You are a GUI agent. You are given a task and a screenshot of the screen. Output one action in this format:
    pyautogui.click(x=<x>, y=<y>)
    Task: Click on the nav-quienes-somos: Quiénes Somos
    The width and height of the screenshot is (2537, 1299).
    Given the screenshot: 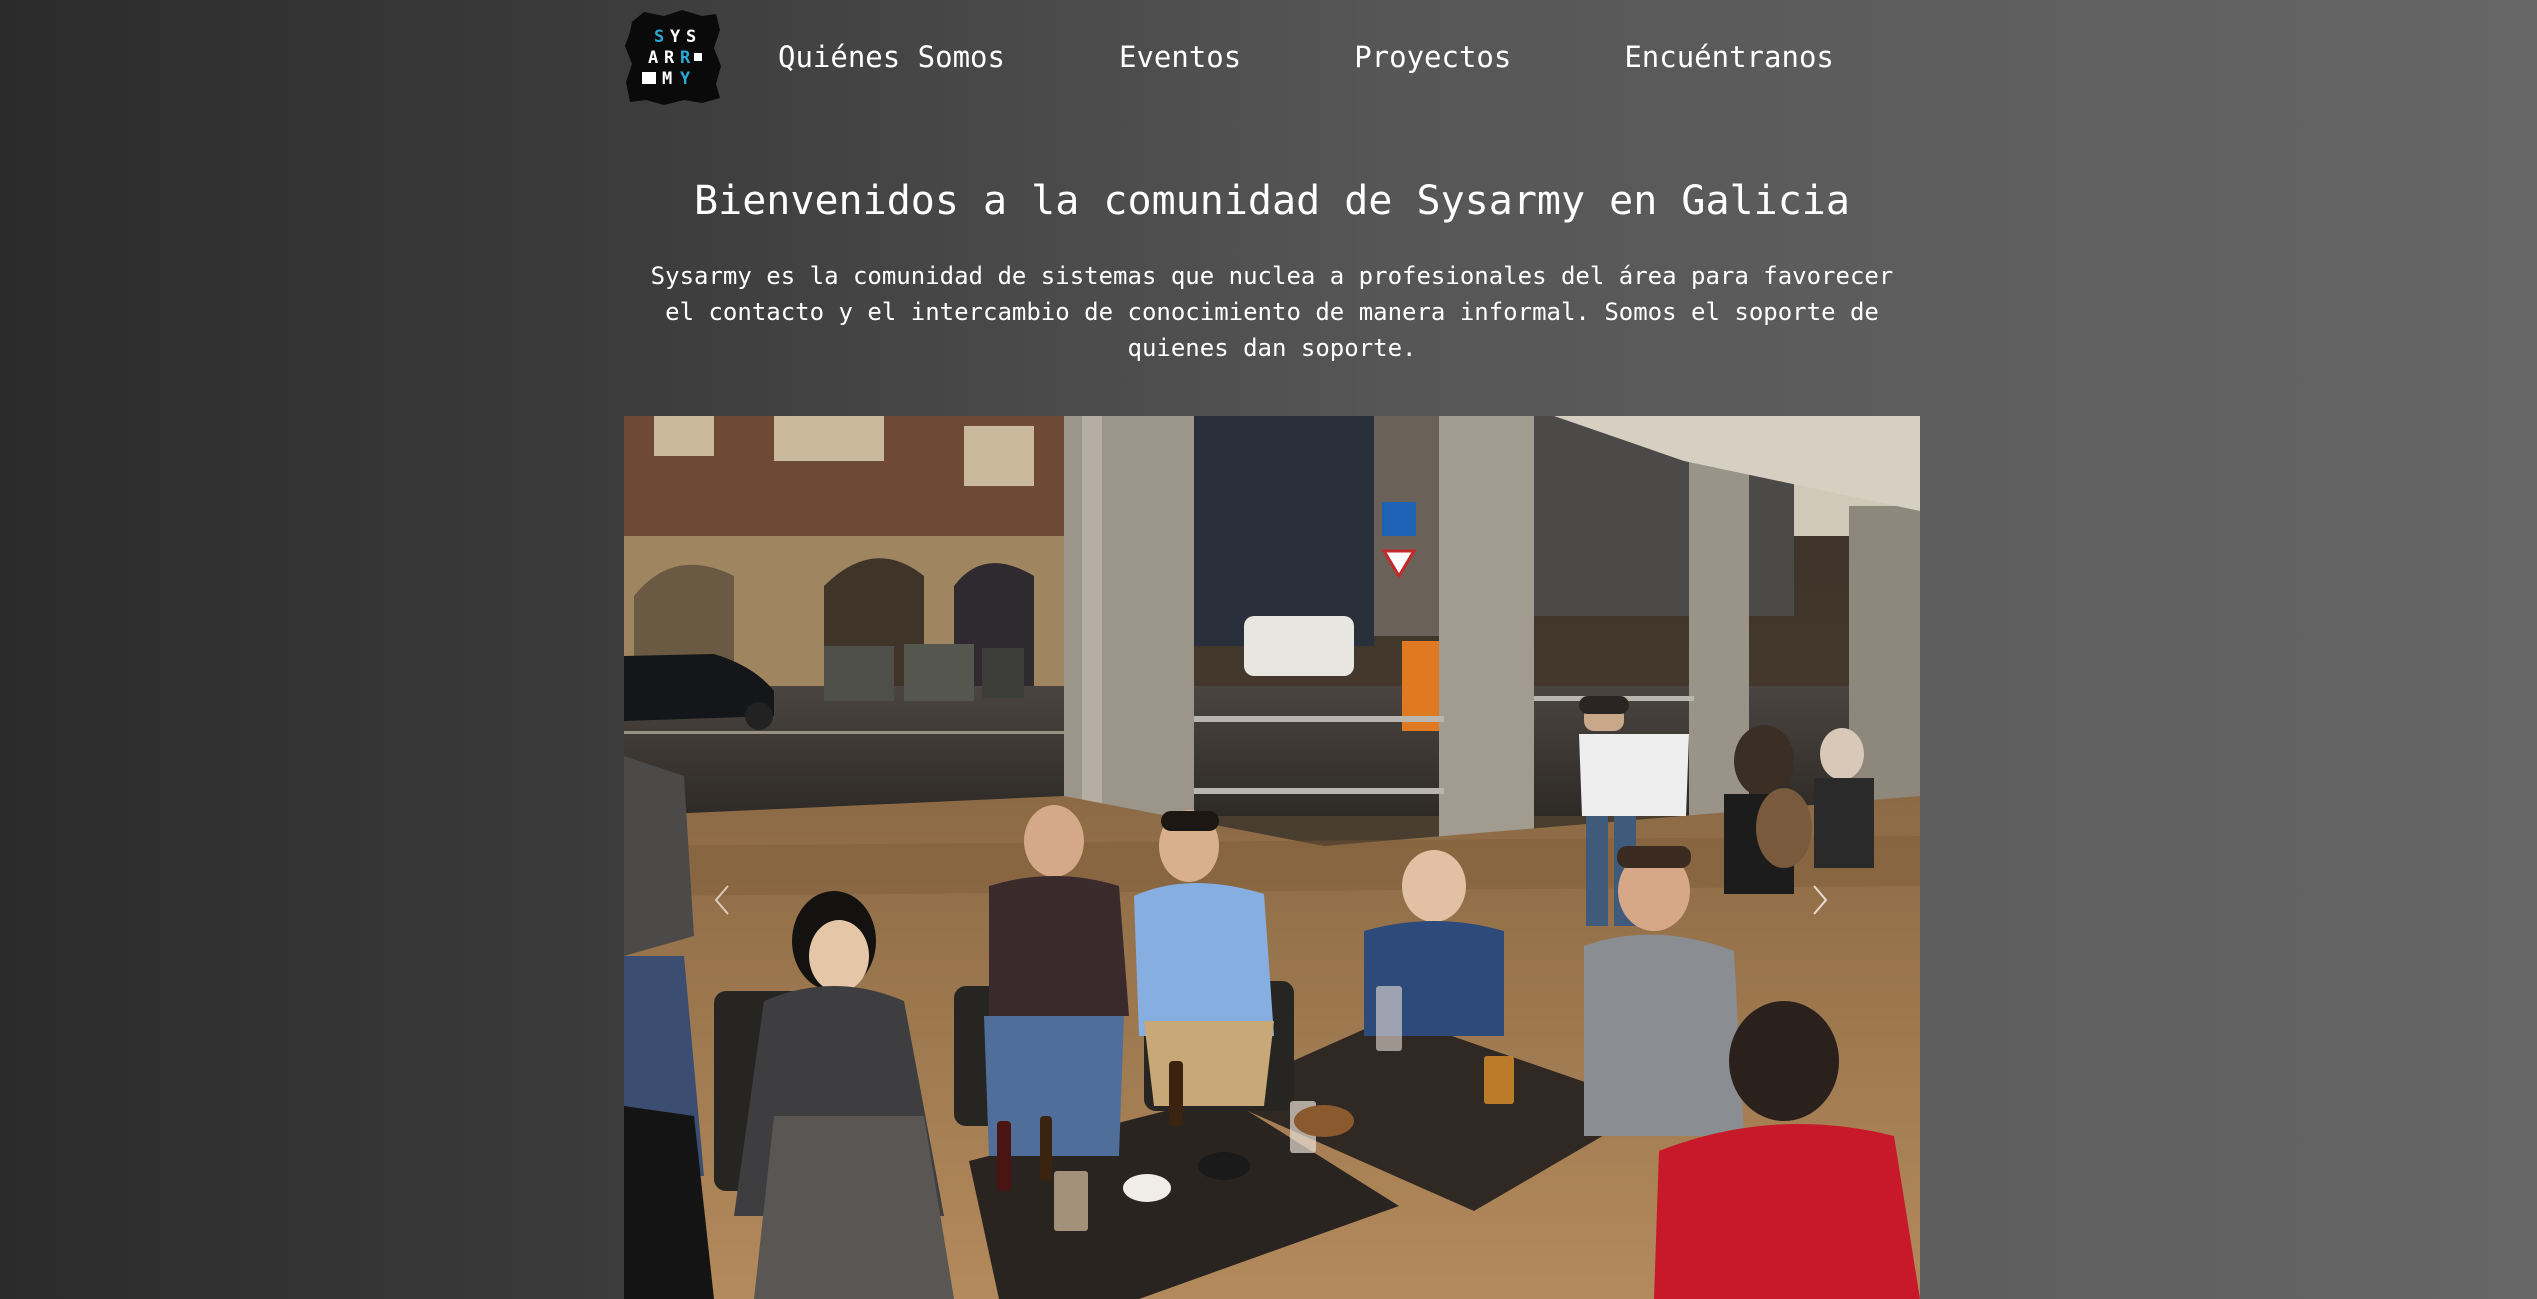 What is the action you would take?
    pyautogui.click(x=891, y=57)
    